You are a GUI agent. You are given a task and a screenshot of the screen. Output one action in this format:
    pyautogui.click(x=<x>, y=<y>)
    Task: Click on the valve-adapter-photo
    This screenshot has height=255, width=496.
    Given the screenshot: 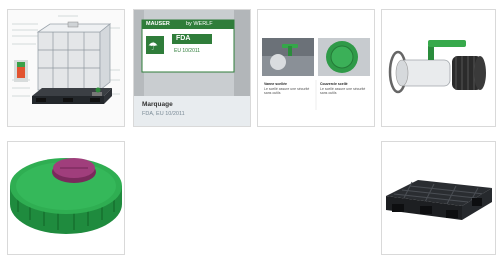 What is the action you would take?
    pyautogui.click(x=438, y=68)
    